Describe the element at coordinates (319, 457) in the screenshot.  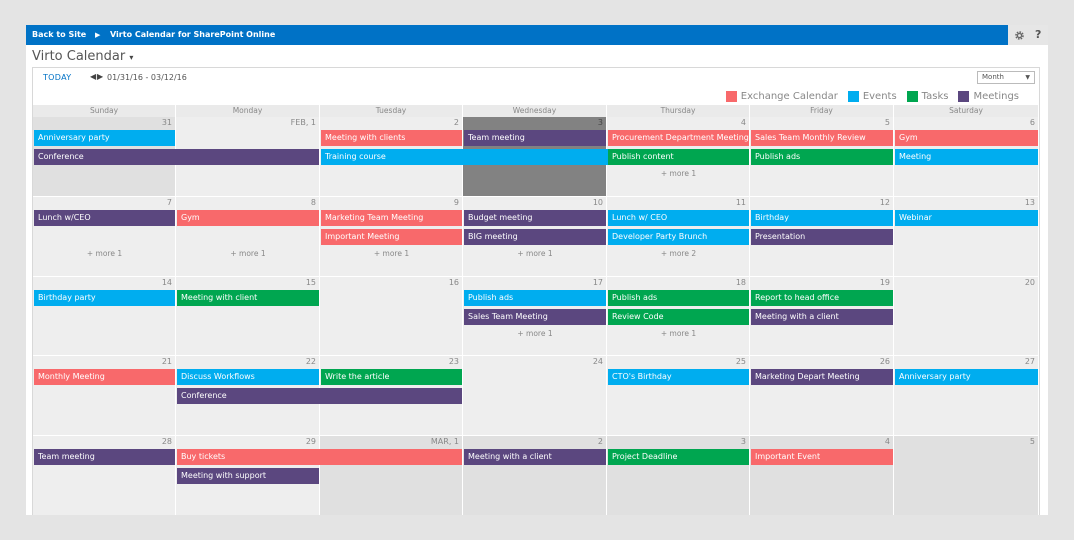
I see `event-exchange: Buy tickets` at that location.